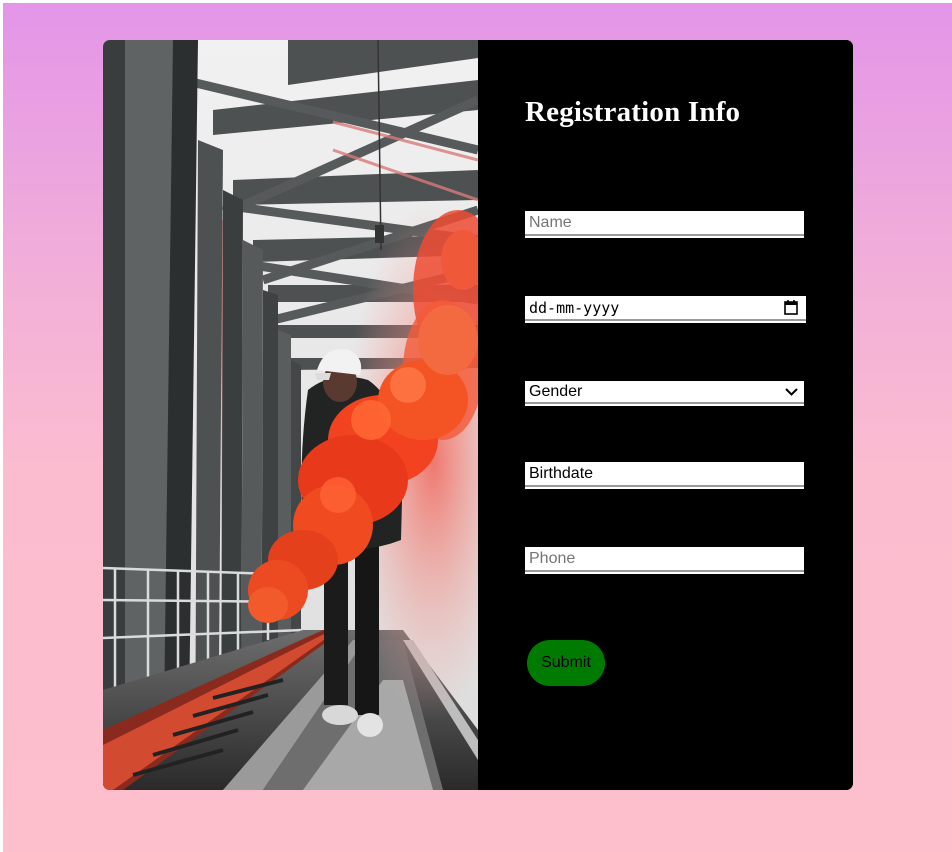  Describe the element at coordinates (664, 392) in the screenshot. I see `gender-select: Gender` at that location.